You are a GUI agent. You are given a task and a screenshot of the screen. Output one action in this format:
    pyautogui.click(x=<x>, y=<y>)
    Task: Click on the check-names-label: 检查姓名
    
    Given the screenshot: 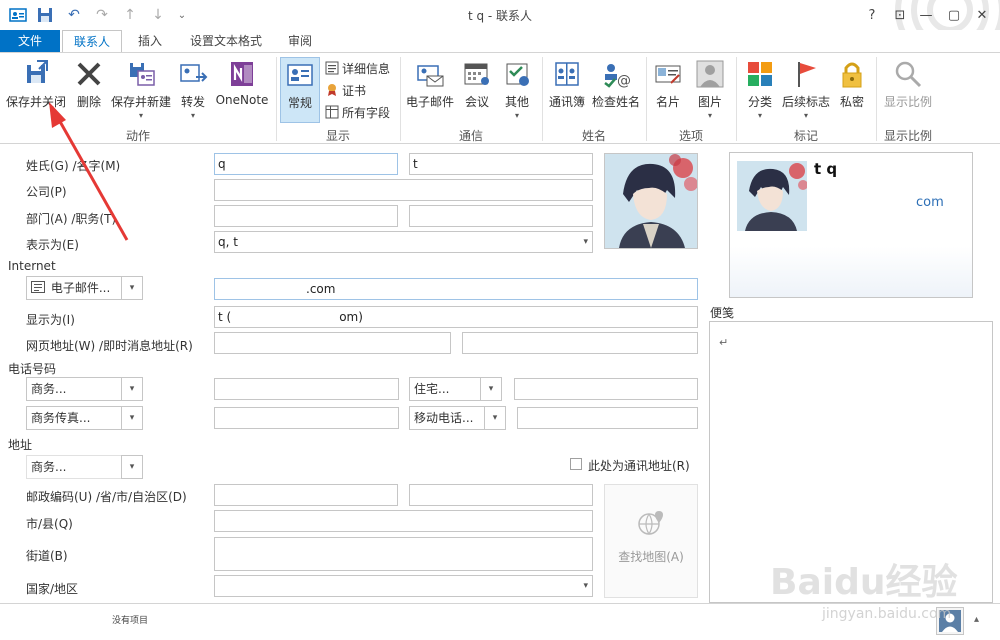 What is the action you would take?
    pyautogui.click(x=615, y=102)
    